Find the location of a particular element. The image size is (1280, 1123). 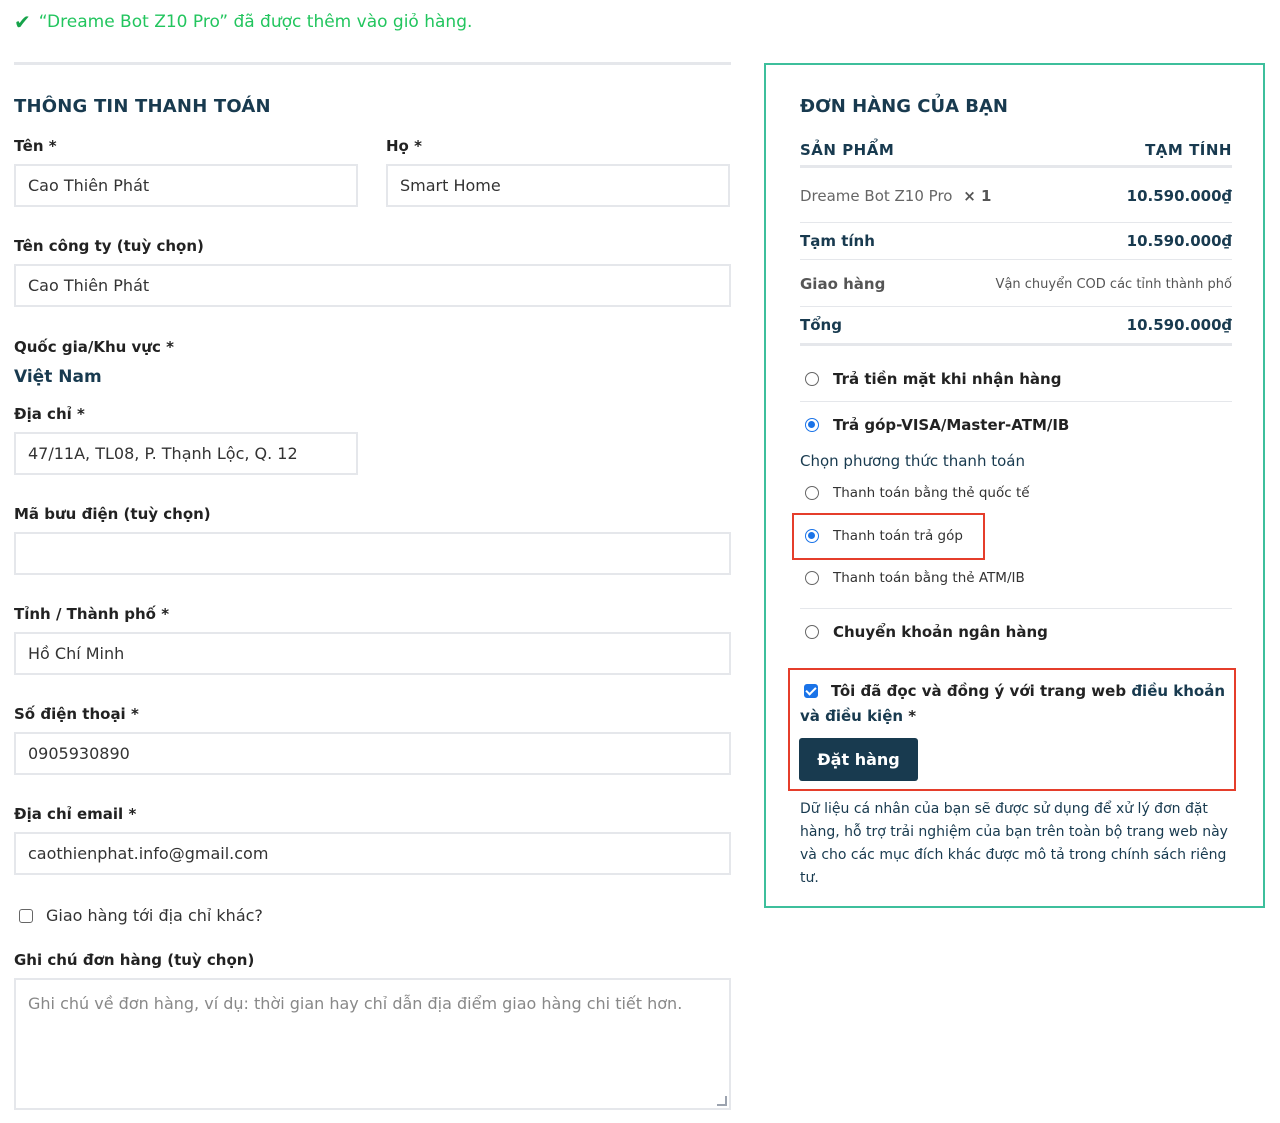

email-input: caothienphat.info@gmail.com is located at coordinates (372, 853).